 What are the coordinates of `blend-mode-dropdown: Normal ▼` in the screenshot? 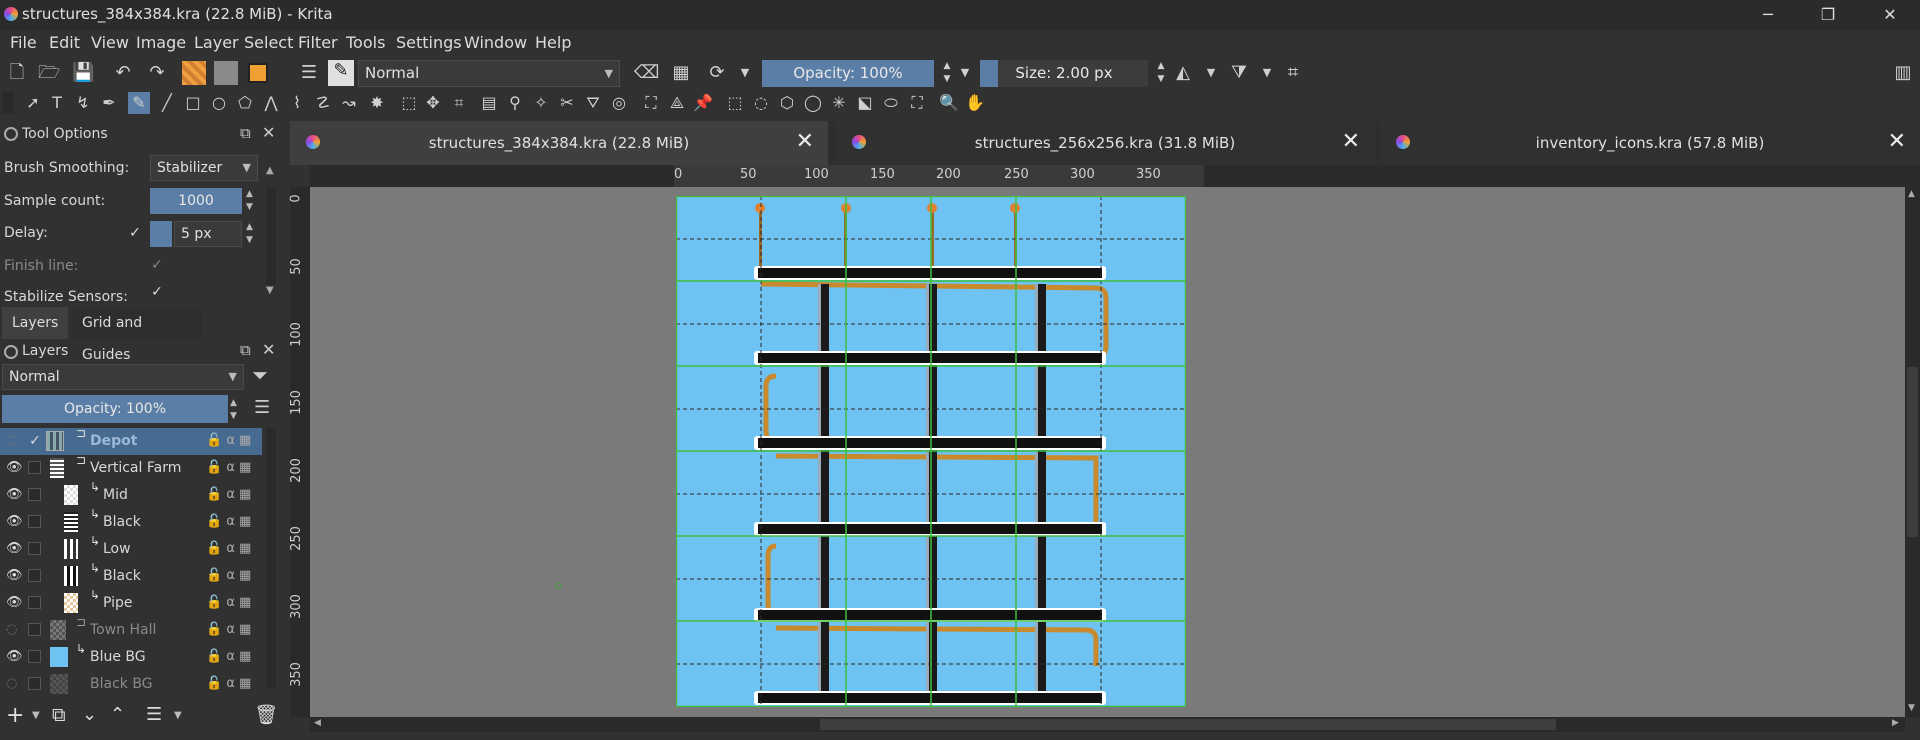 It's located at (489, 73).